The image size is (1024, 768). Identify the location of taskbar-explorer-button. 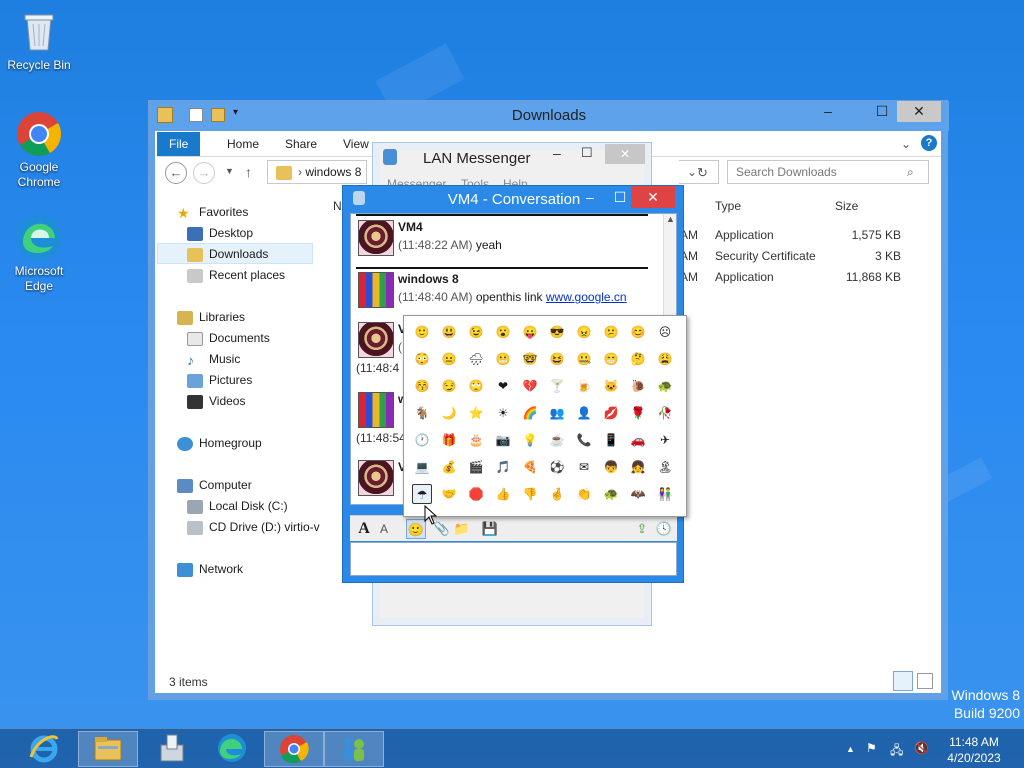
(108, 749).